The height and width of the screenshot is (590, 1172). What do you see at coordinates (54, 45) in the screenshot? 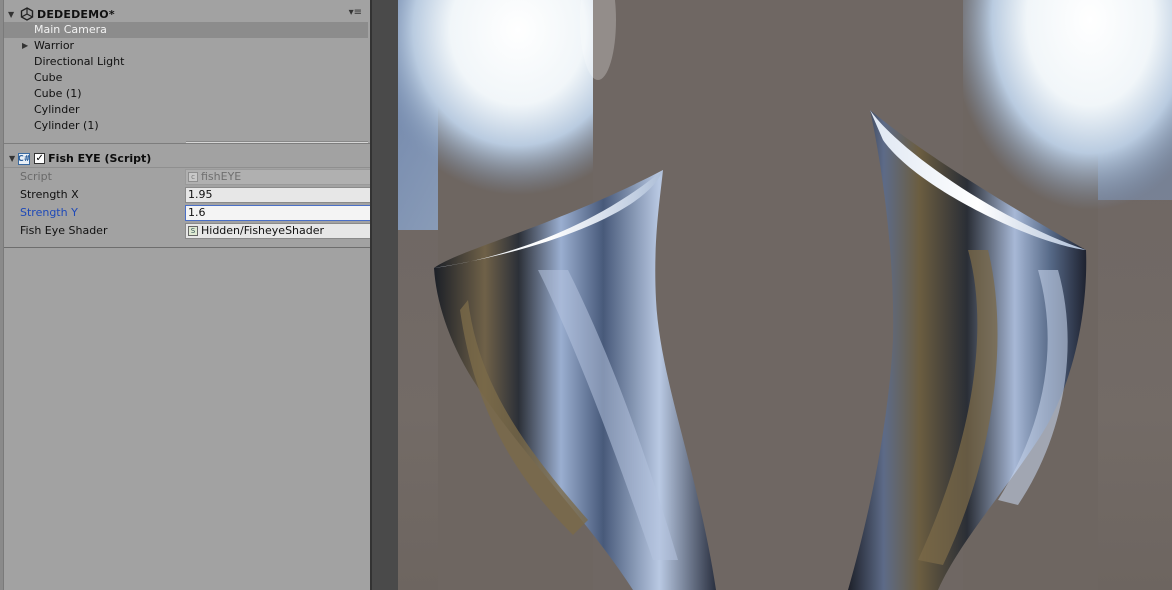
I see `hierarchy-item-label: Warrior` at bounding box center [54, 45].